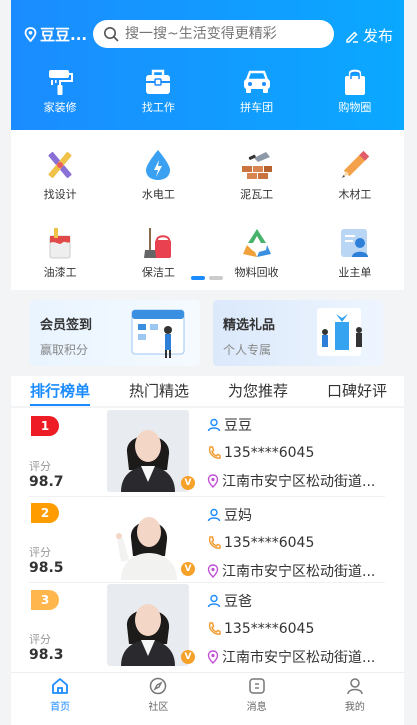 Image resolution: width=417 pixels, height=725 pixels. I want to click on recycle-icon, so click(256, 243).